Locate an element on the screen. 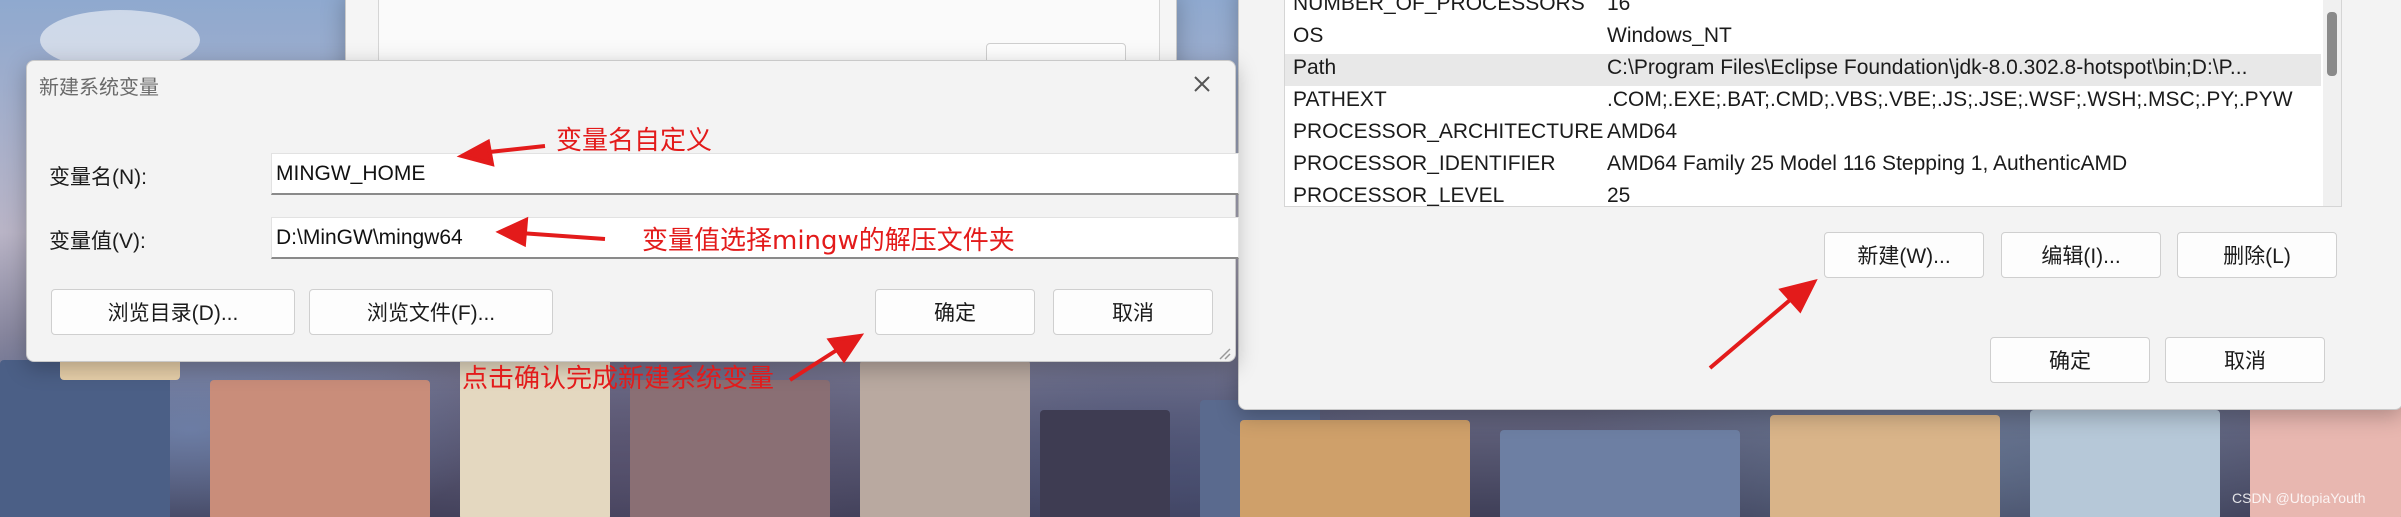  cancel-button: 取消 is located at coordinates (2245, 360).